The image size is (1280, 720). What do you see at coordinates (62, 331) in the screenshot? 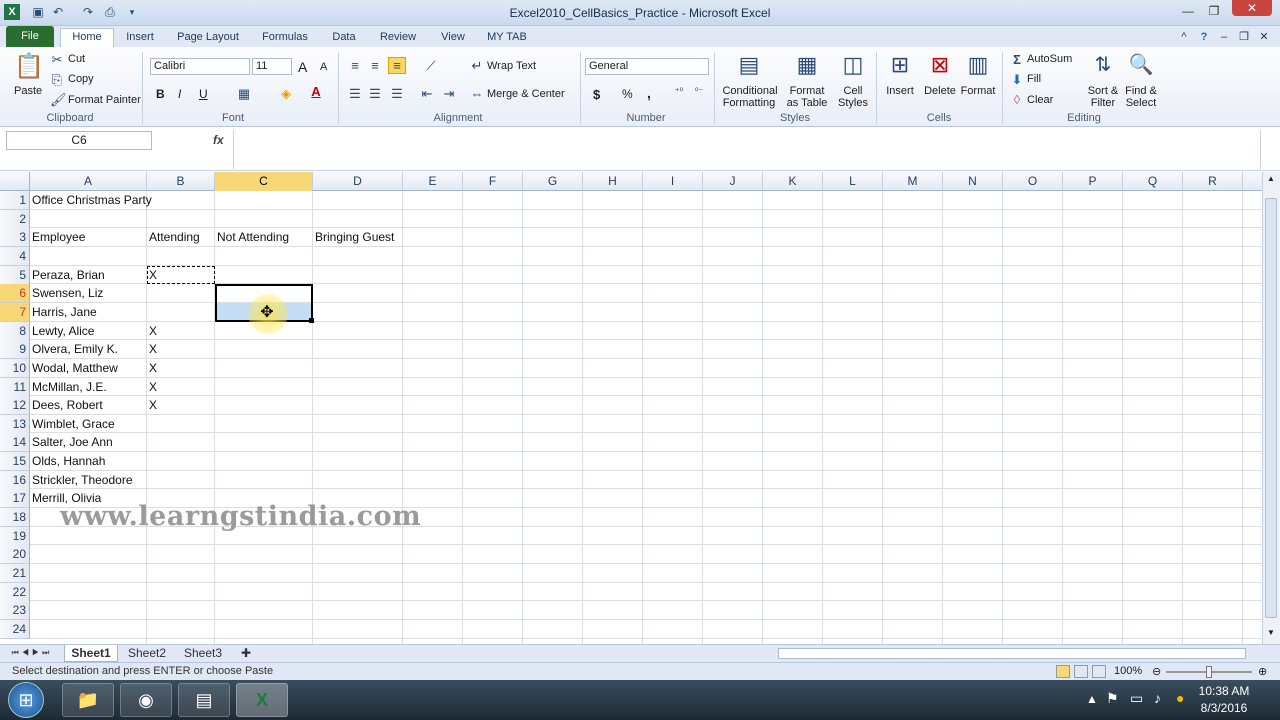
I see `cell-a8: Lewty, Alice` at bounding box center [62, 331].